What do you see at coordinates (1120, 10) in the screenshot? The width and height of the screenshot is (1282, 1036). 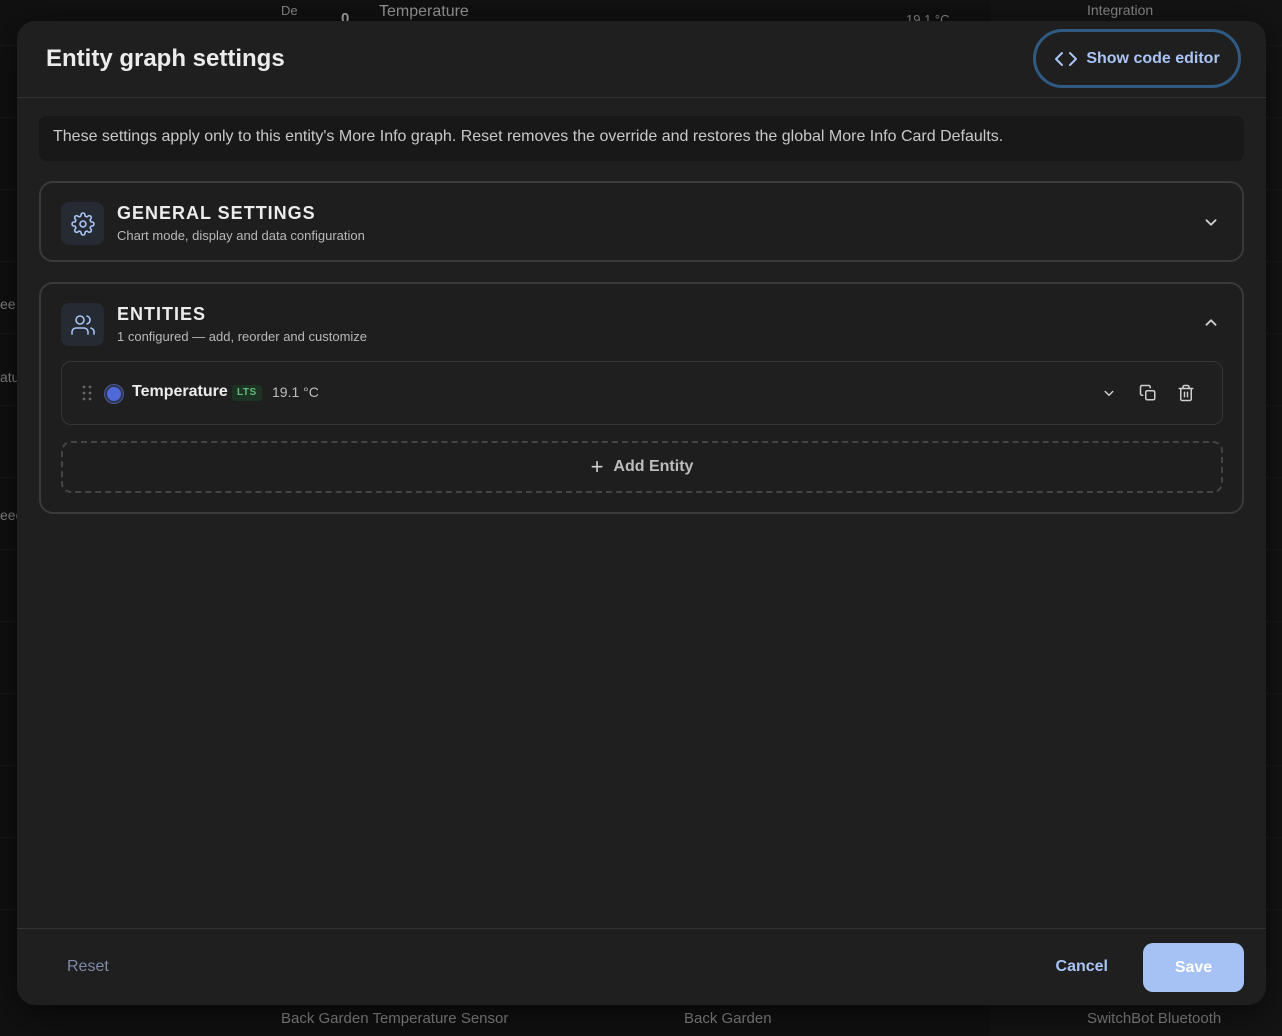 I see `bg-integration-header: Integration` at bounding box center [1120, 10].